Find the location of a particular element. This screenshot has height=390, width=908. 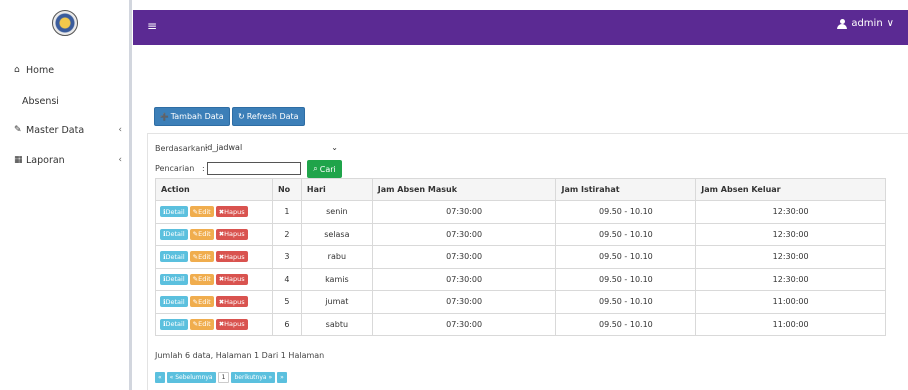

search-label: Pencarian is located at coordinates (175, 168).